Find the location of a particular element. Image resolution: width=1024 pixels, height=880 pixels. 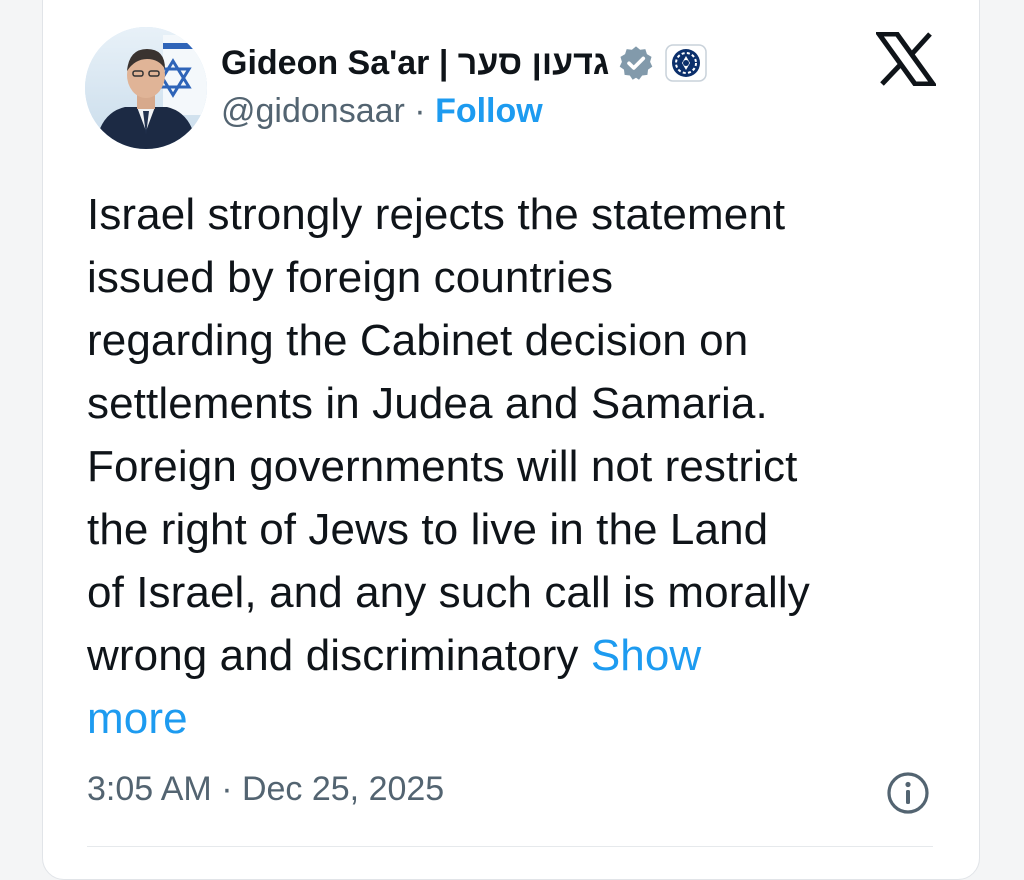

tweet-text-line: issued by foreign countries is located at coordinates (350, 277).